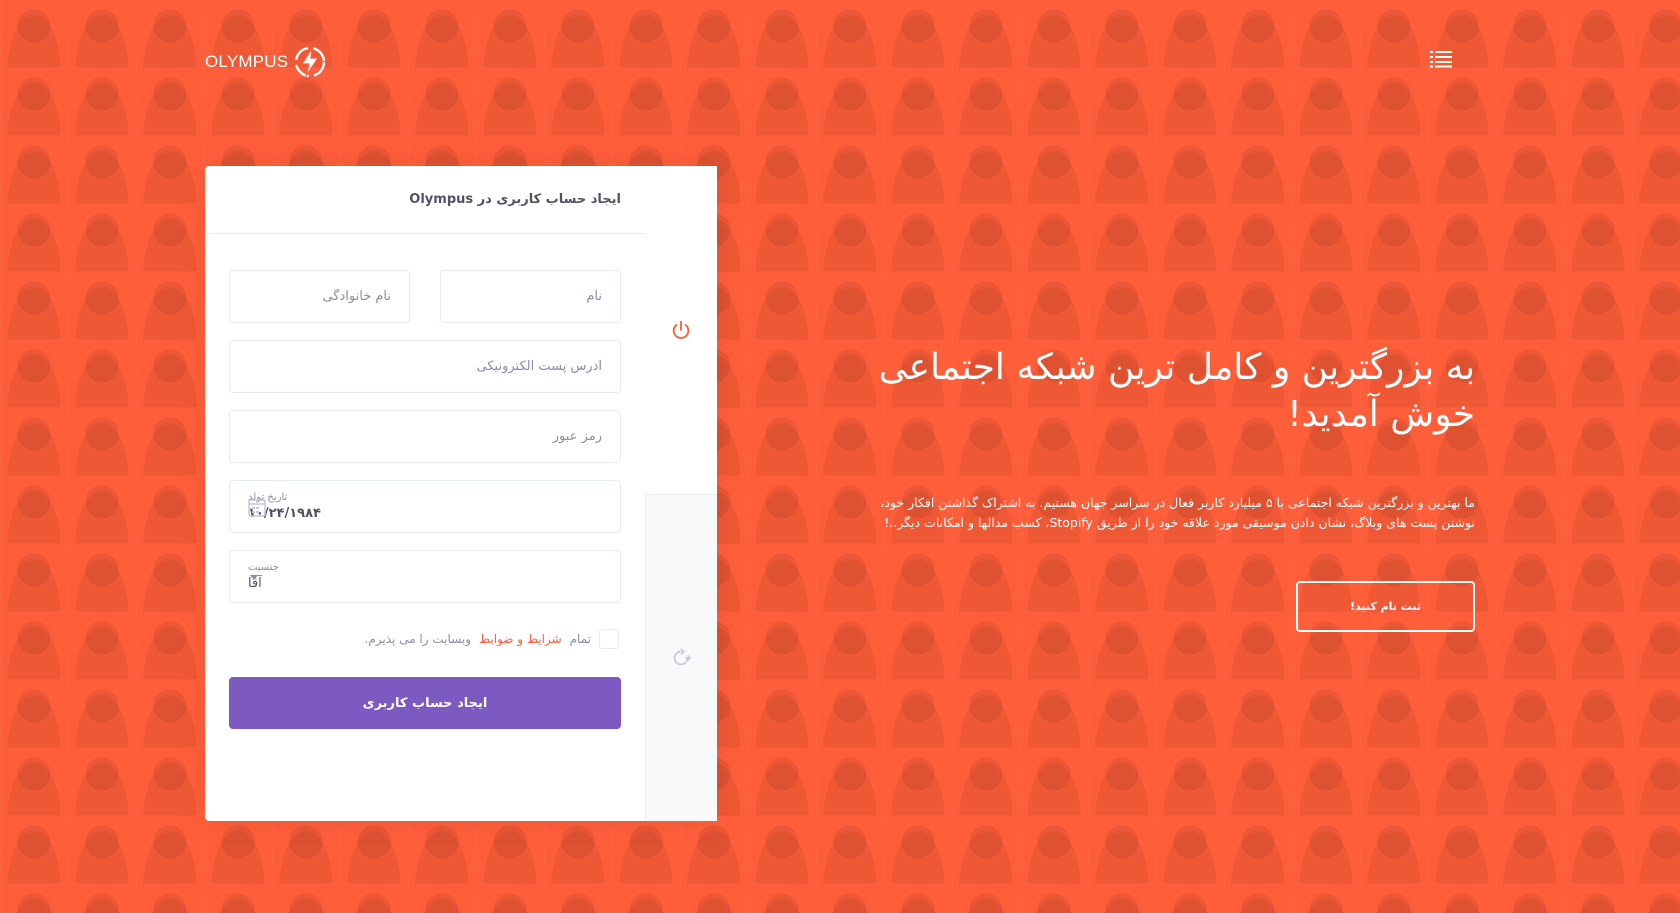 The image size is (1680, 913). I want to click on hero-title-line-2: خوش آمدید!, so click(1381, 414).